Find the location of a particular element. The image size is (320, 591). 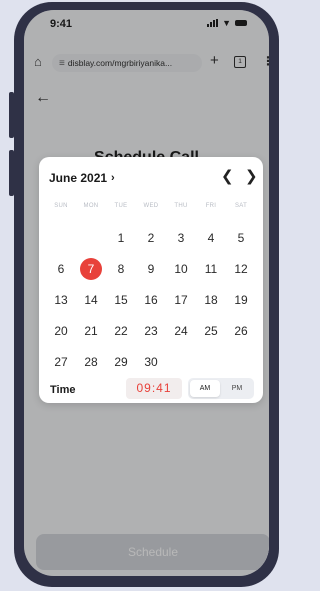

calendar-day: 23 is located at coordinates (151, 331).